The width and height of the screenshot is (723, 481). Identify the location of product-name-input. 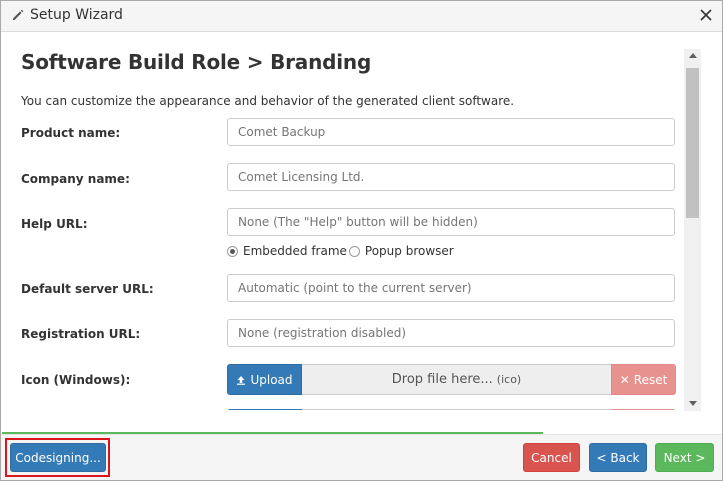
(451, 132).